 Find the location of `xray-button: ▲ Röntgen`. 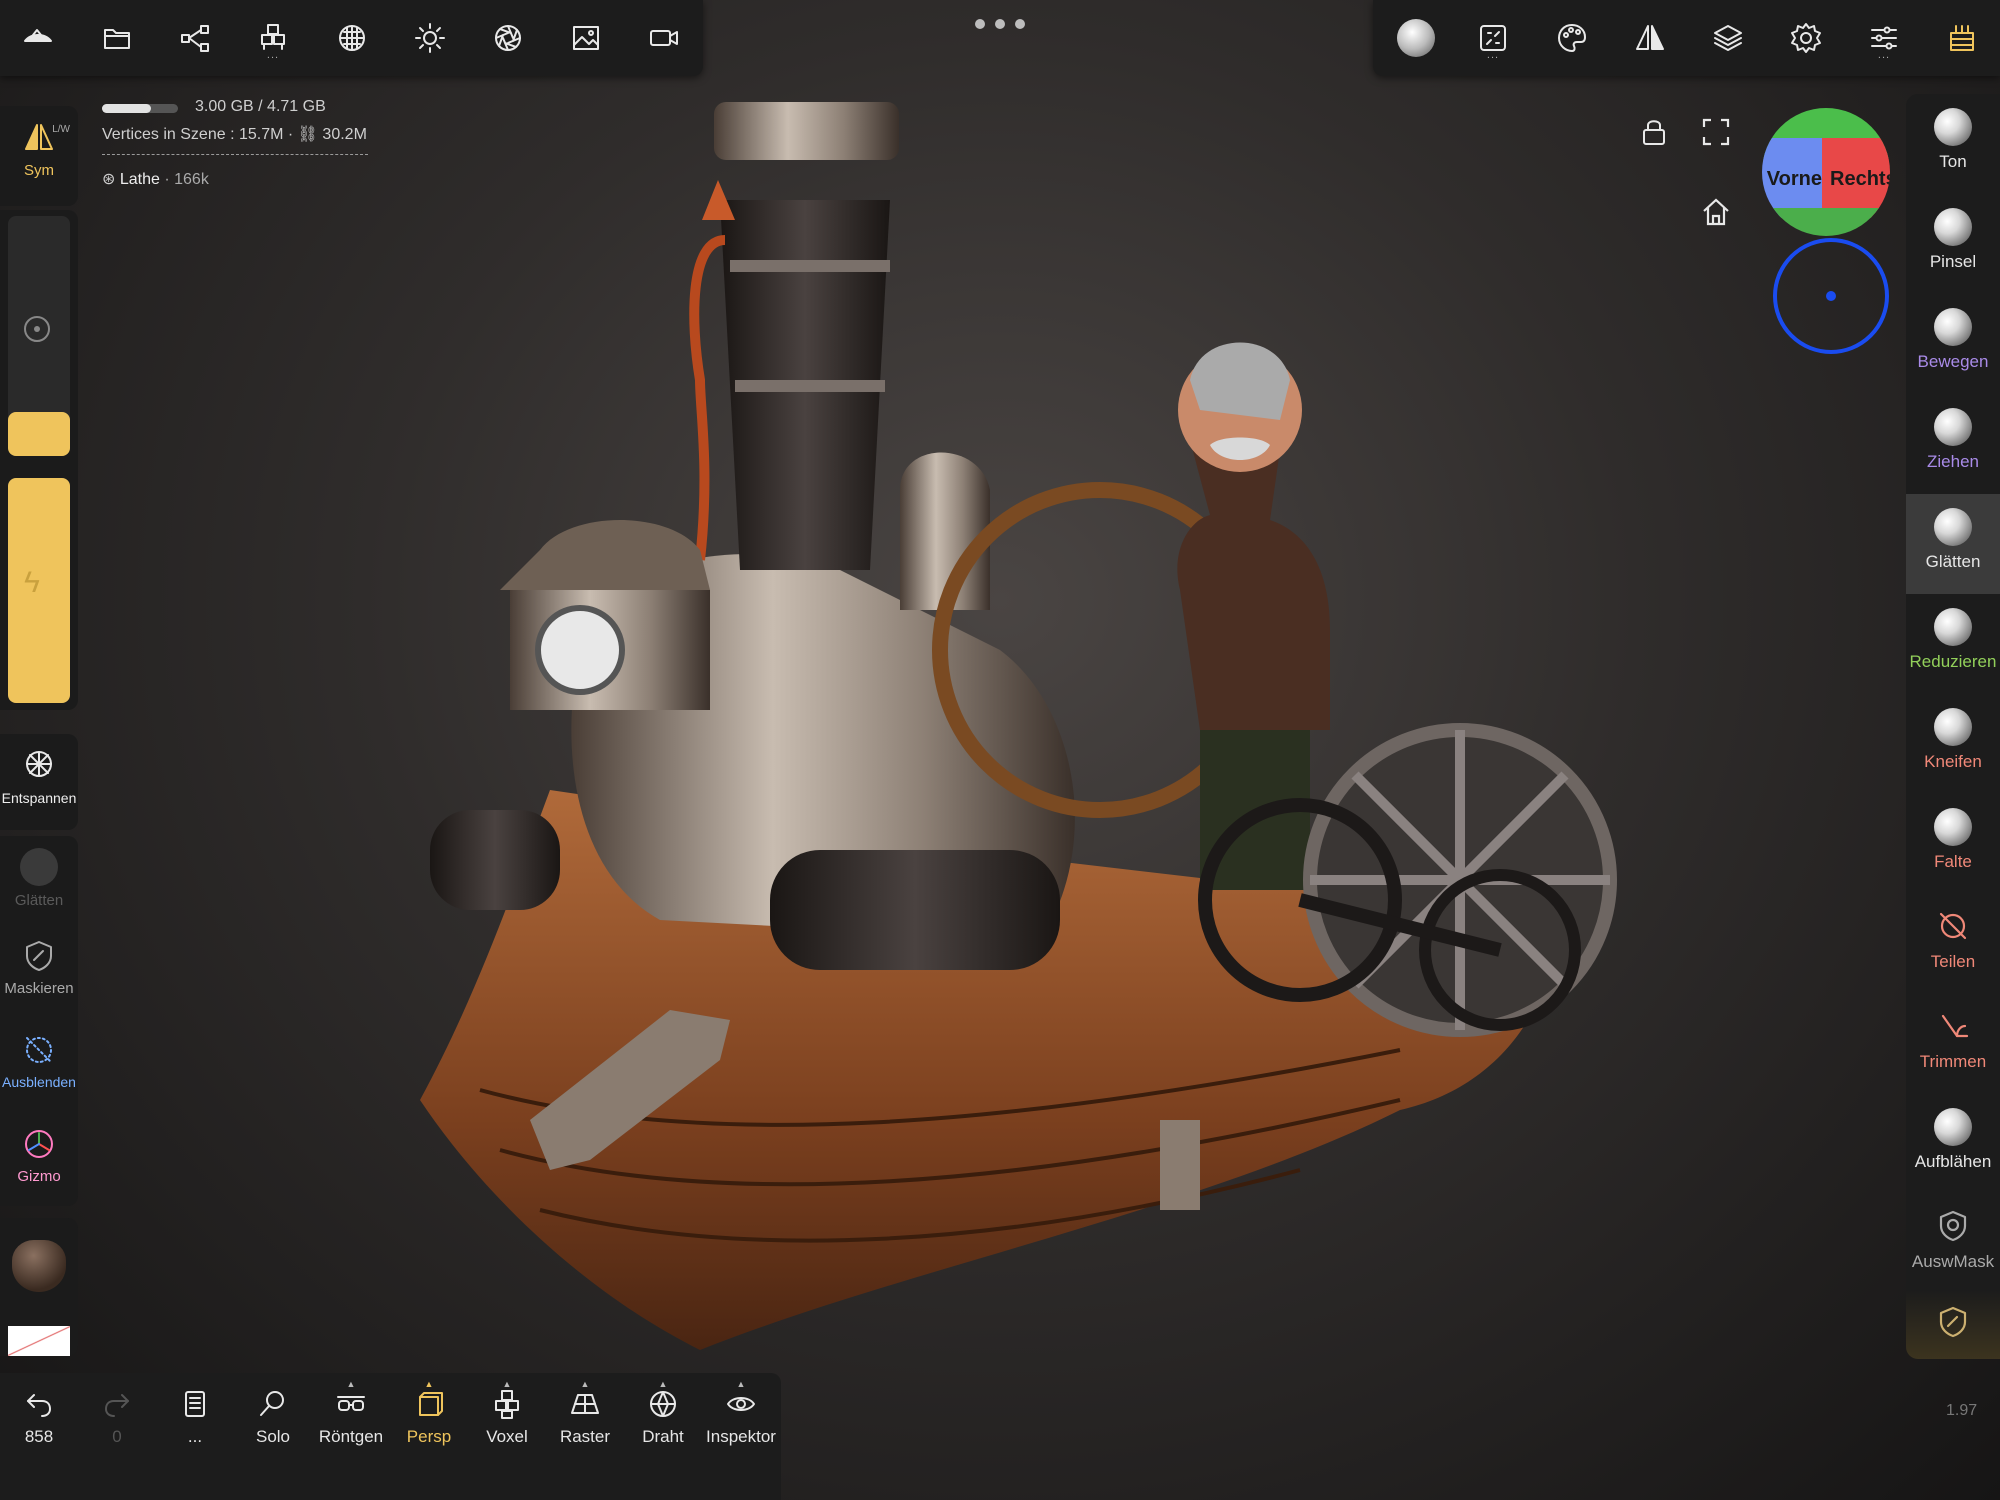

xray-button: ▲ Röntgen is located at coordinates (351, 1413).